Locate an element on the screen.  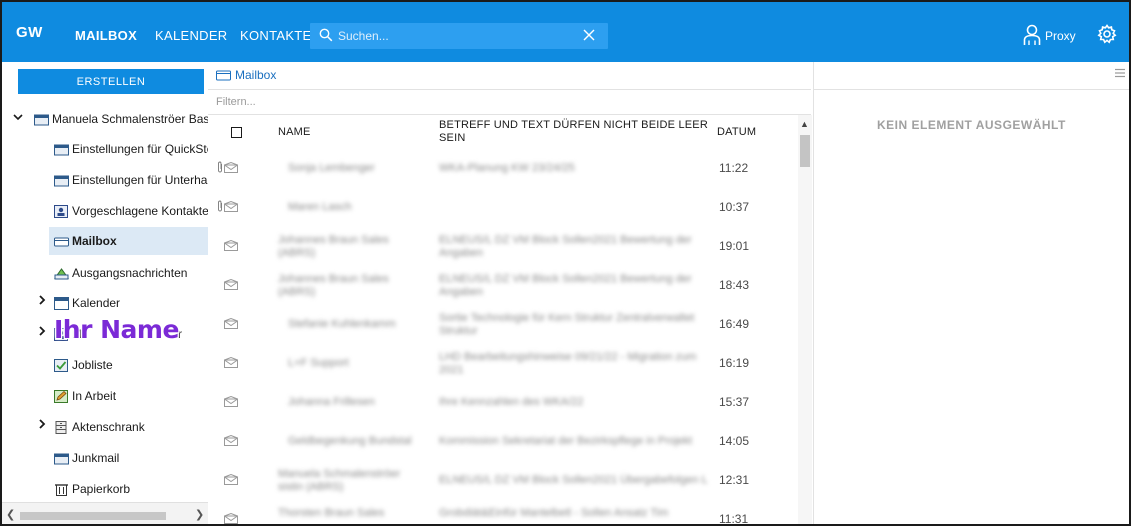
row-date: 15:37 is located at coordinates (734, 402).